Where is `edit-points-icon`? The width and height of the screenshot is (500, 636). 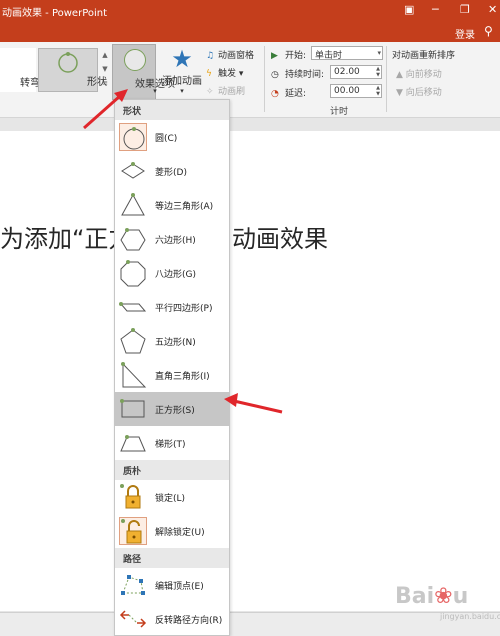 edit-points-icon is located at coordinates (133, 585).